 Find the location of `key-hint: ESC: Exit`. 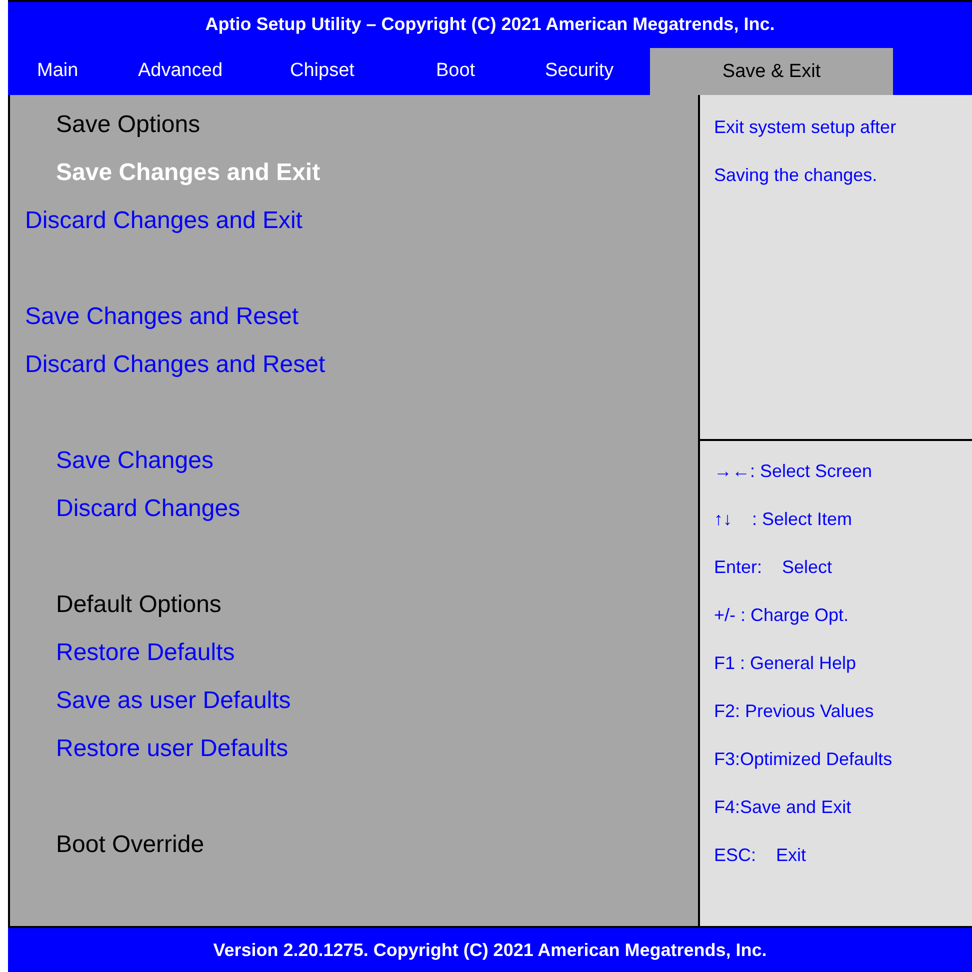

key-hint: ESC: Exit is located at coordinates (760, 855).